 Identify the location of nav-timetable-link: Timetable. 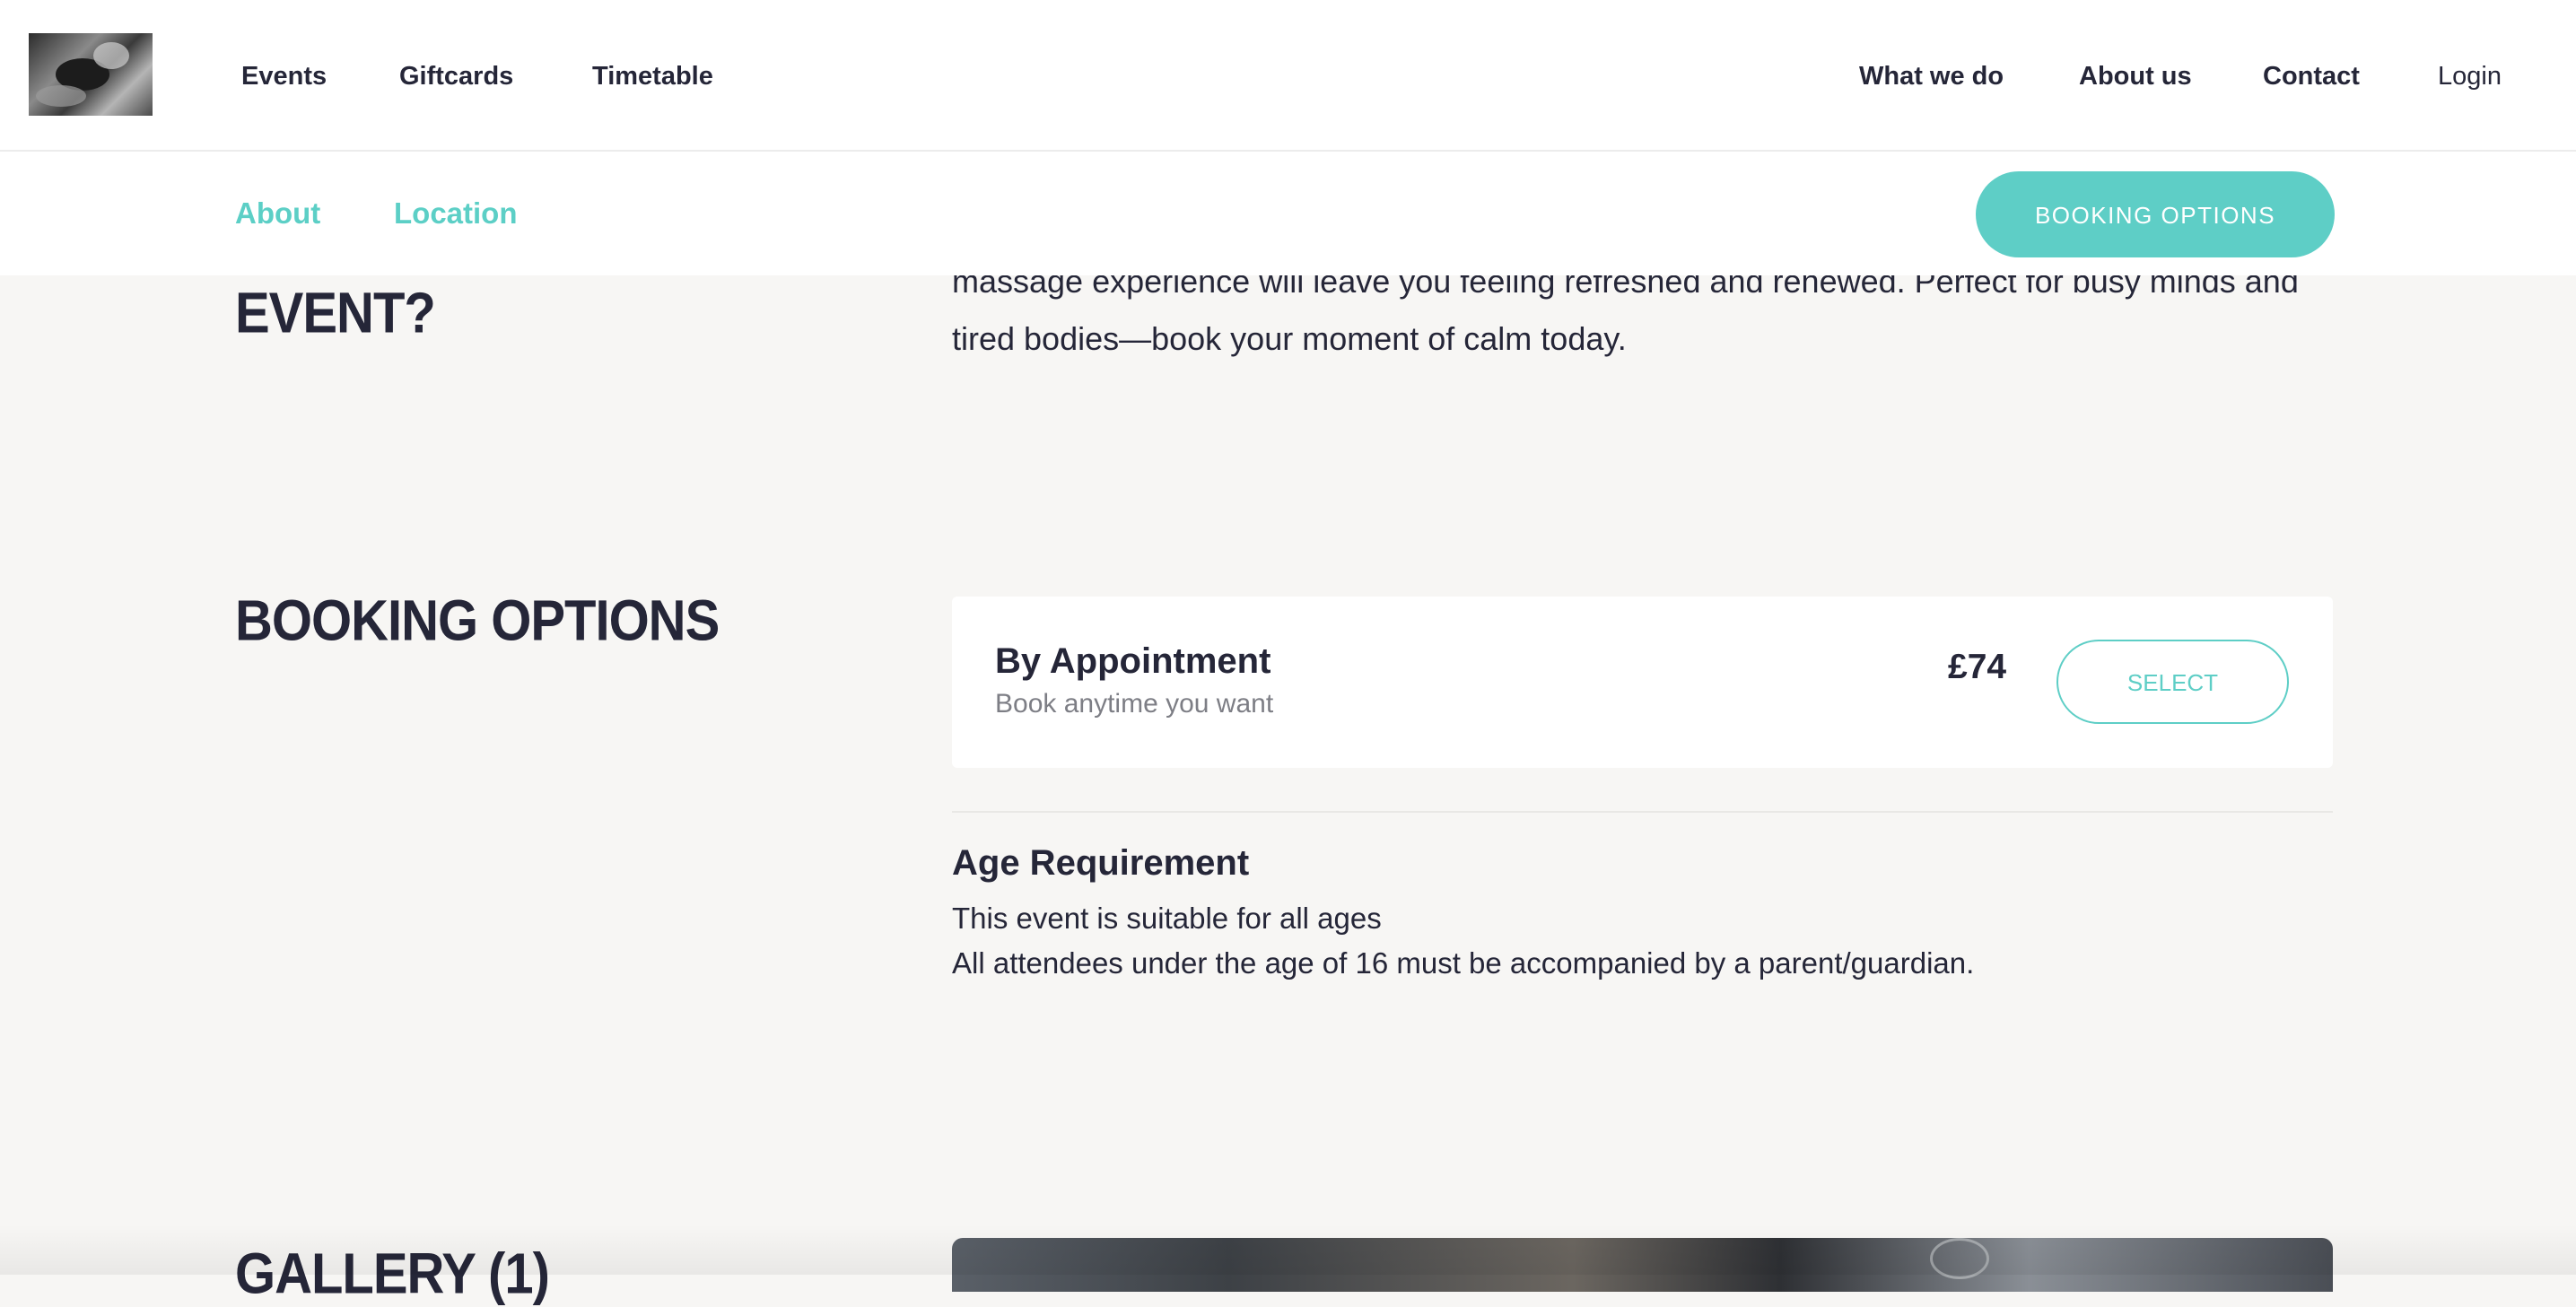
(652, 76).